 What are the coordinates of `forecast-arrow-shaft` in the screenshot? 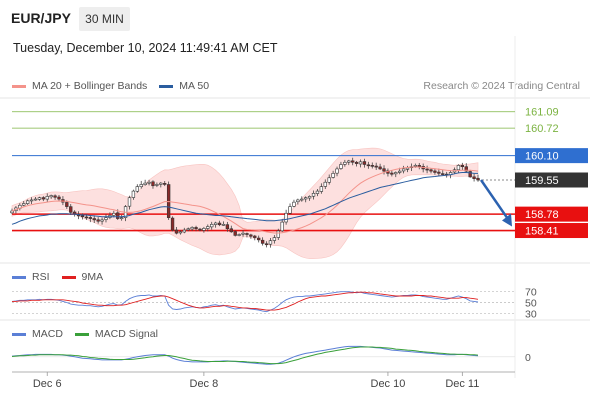 It's located at (495, 200).